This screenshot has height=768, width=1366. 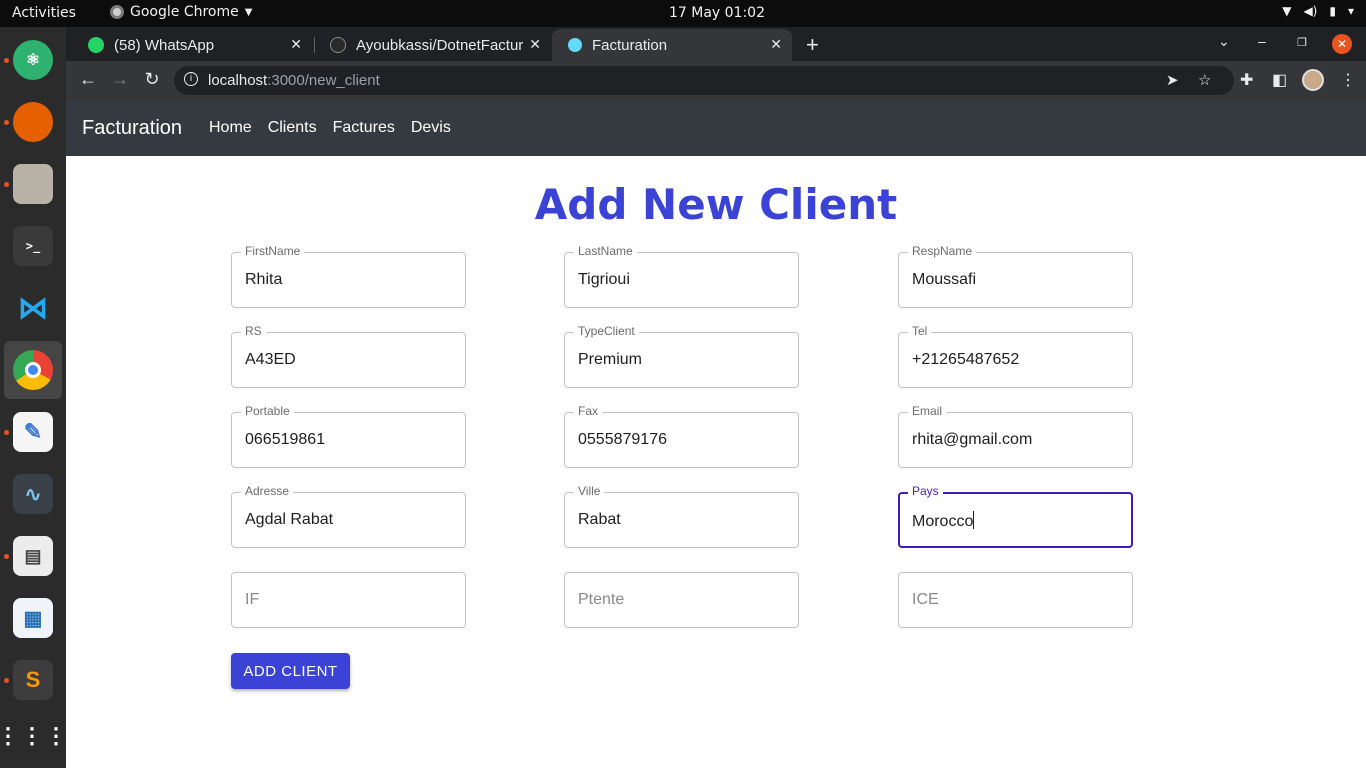 I want to click on rs-field: RS A43ED, so click(x=348, y=356).